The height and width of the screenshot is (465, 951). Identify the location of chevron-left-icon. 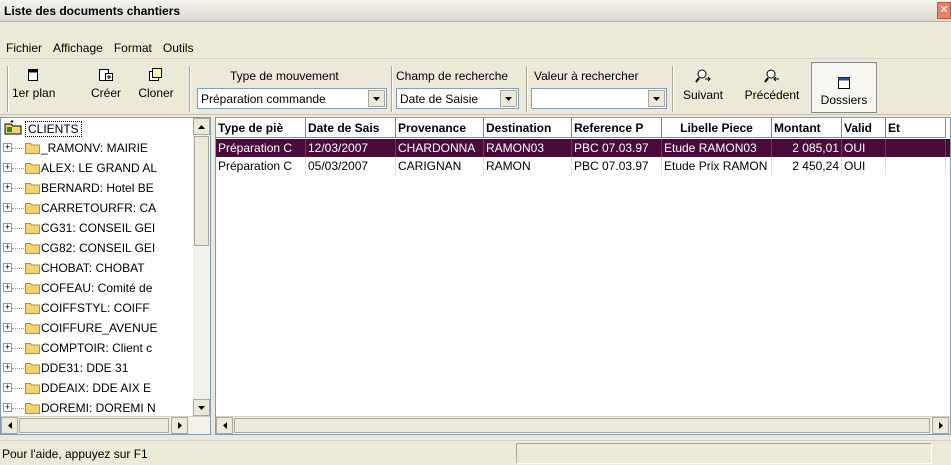
(224, 425).